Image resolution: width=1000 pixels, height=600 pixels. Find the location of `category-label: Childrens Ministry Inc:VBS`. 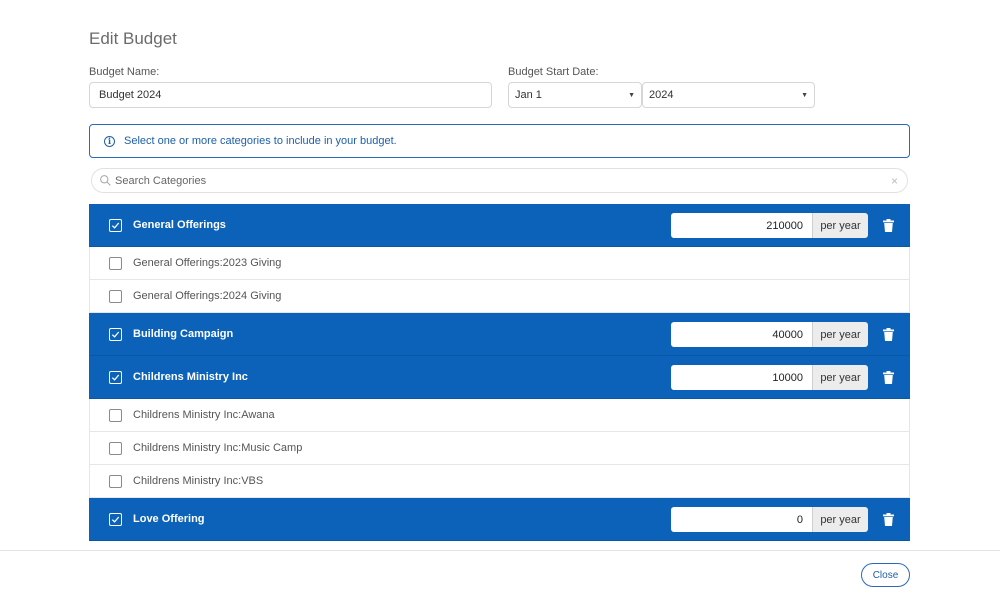

category-label: Childrens Ministry Inc:VBS is located at coordinates (198, 481).